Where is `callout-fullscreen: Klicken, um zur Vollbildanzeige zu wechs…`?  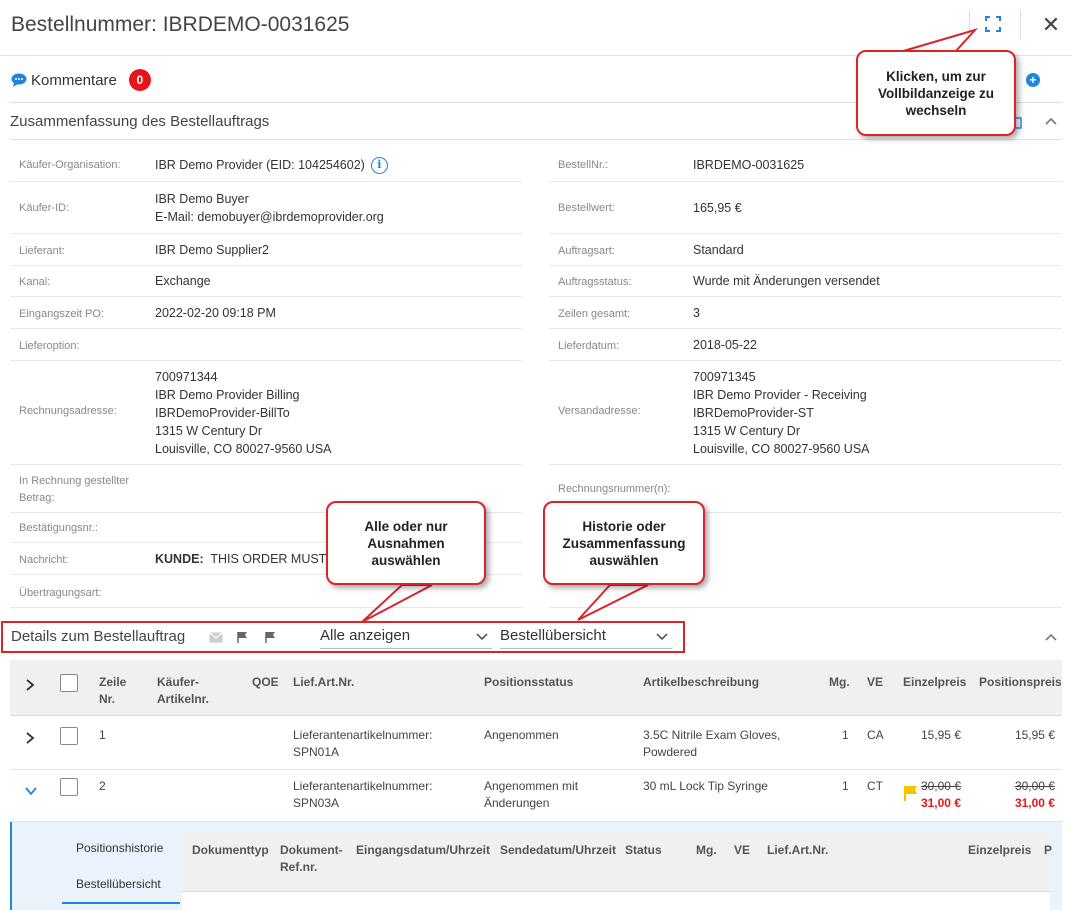 callout-fullscreen: Klicken, um zur Vollbildanzeige zu wechs… is located at coordinates (936, 93).